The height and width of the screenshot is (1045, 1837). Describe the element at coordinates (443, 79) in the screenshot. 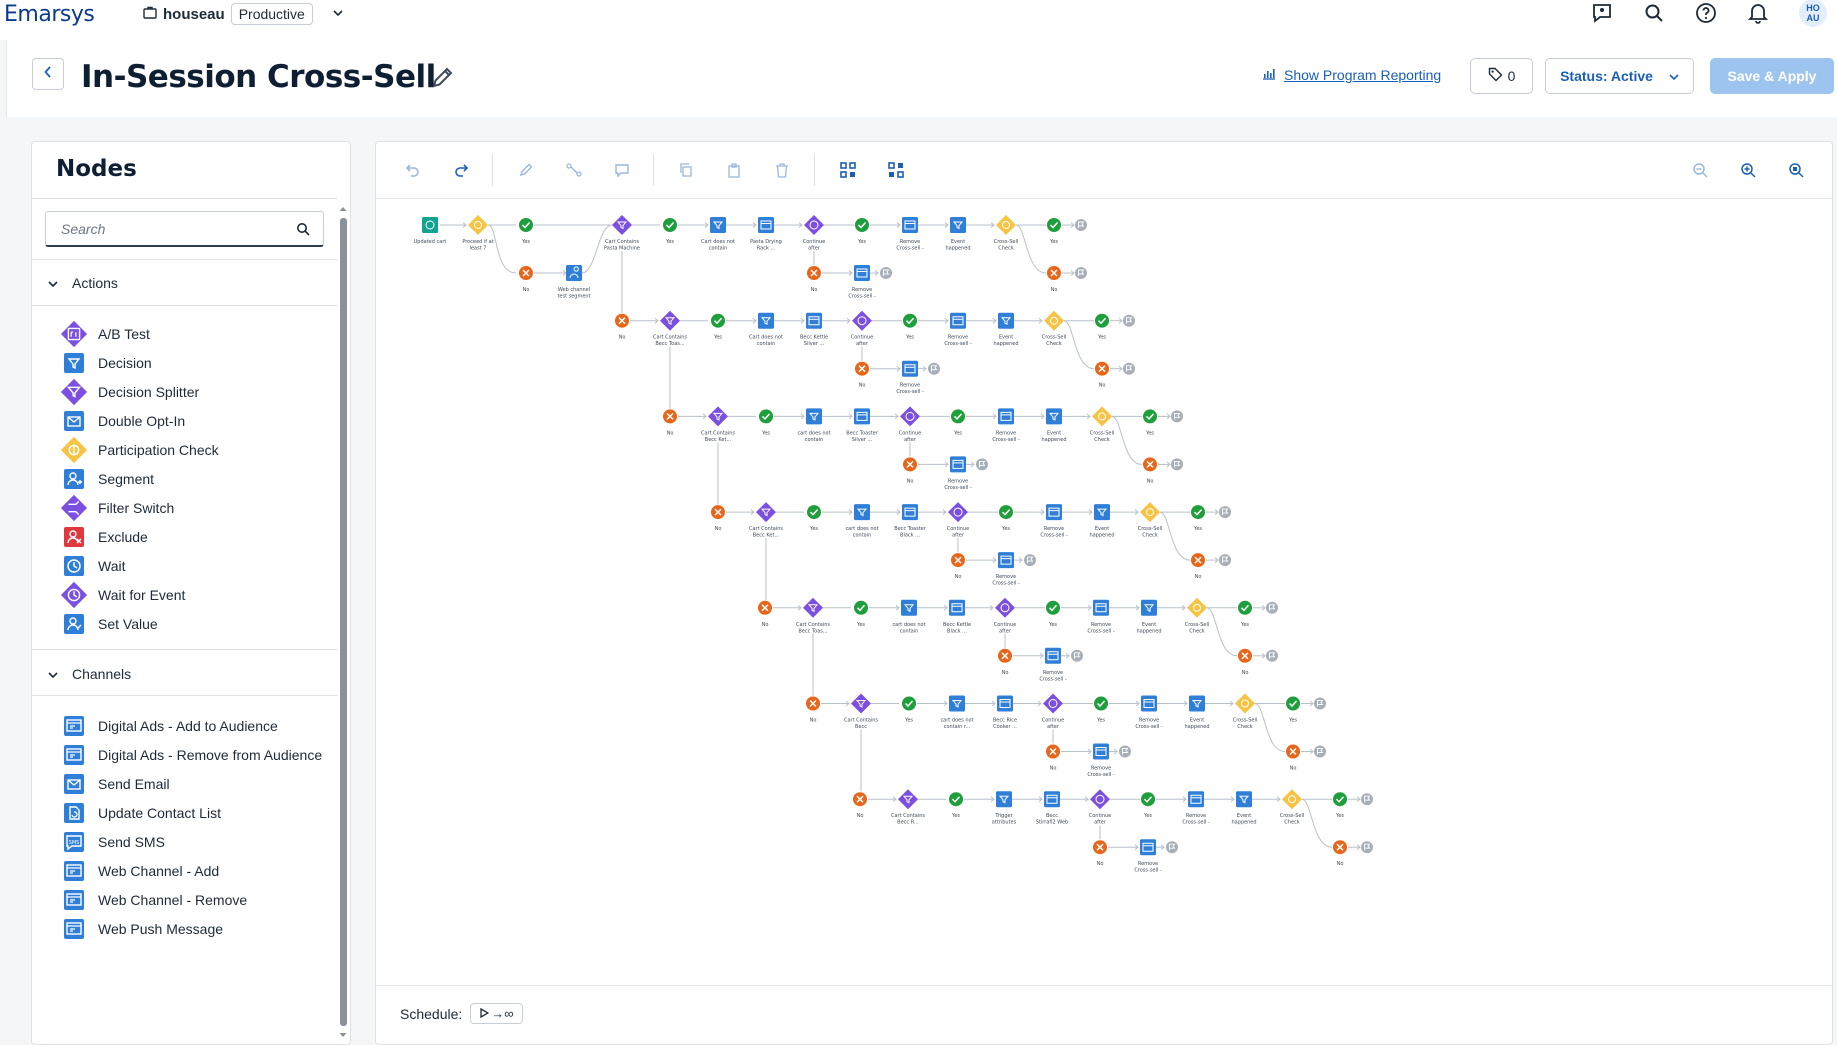

I see `edit-title-pencil-icon` at that location.